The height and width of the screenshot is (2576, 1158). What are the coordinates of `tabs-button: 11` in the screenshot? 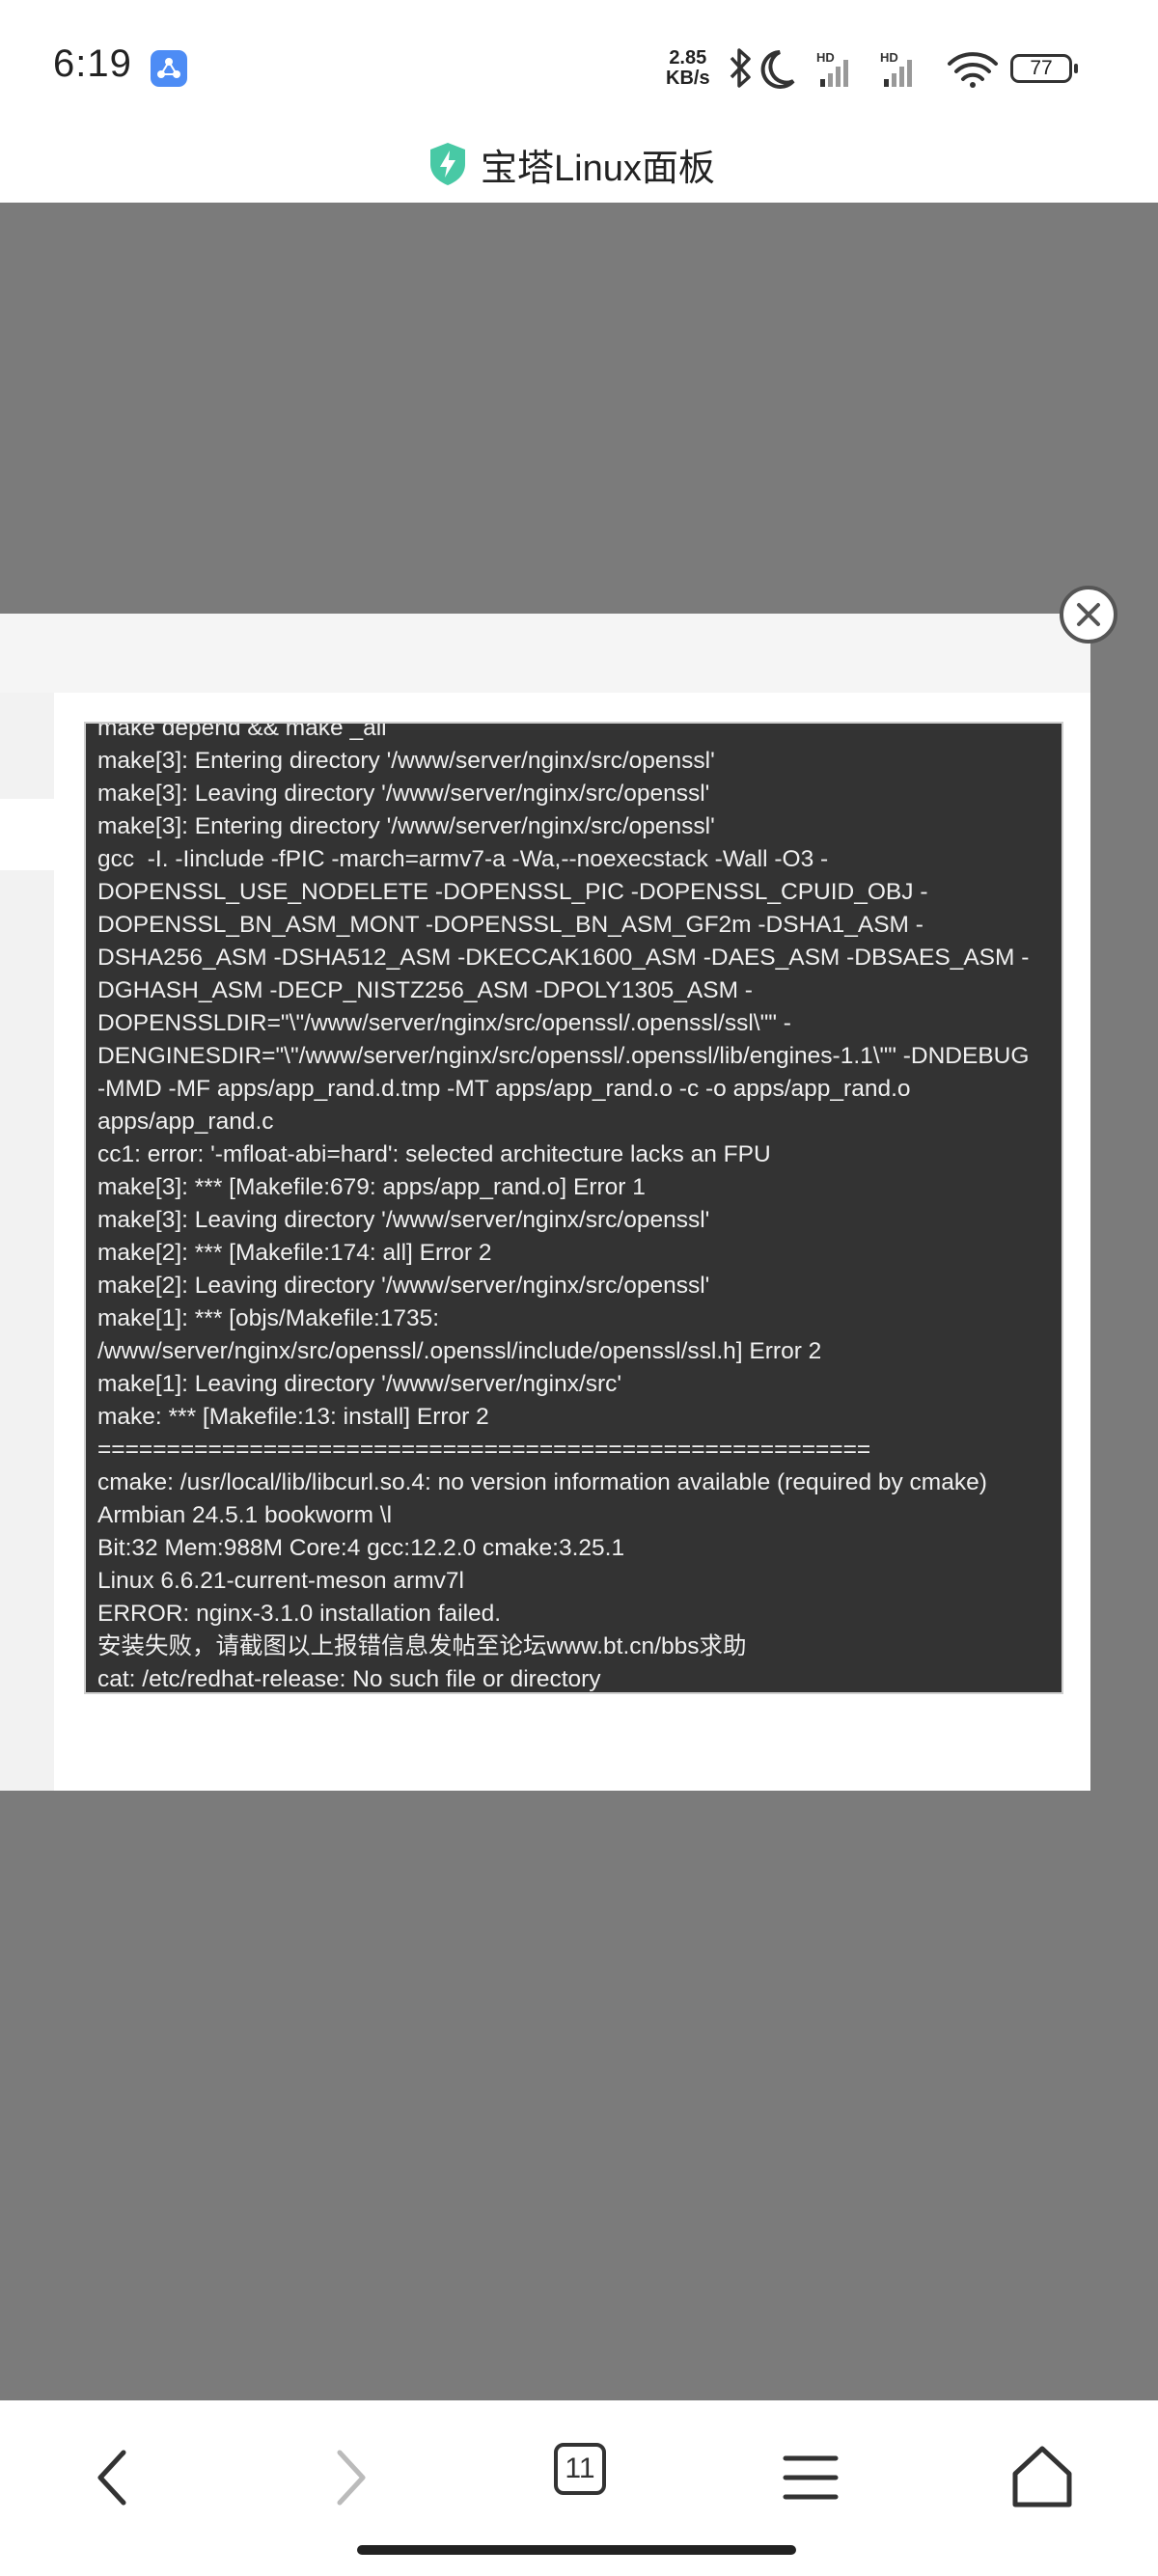 It's located at (580, 2469).